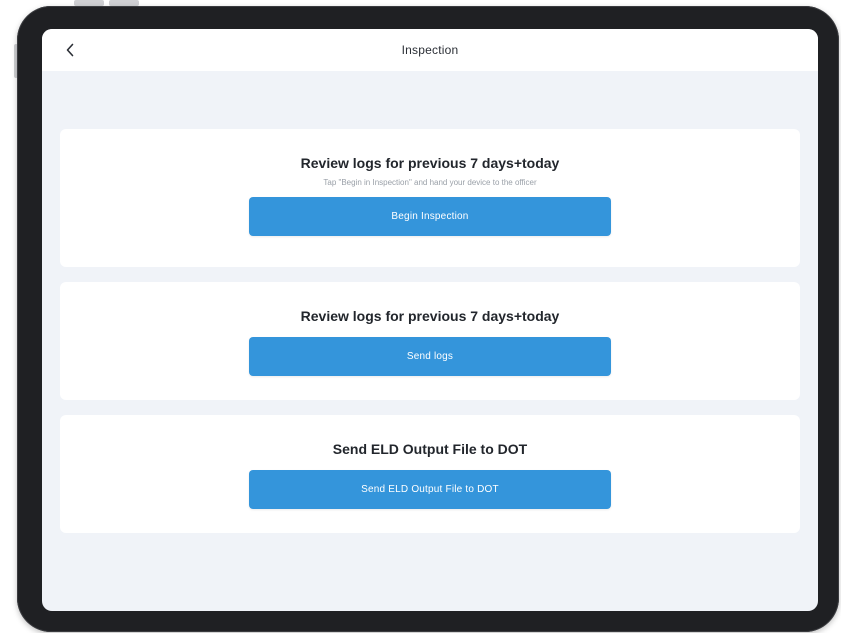  What do you see at coordinates (430, 356) in the screenshot?
I see `send-logs-button: Send logs` at bounding box center [430, 356].